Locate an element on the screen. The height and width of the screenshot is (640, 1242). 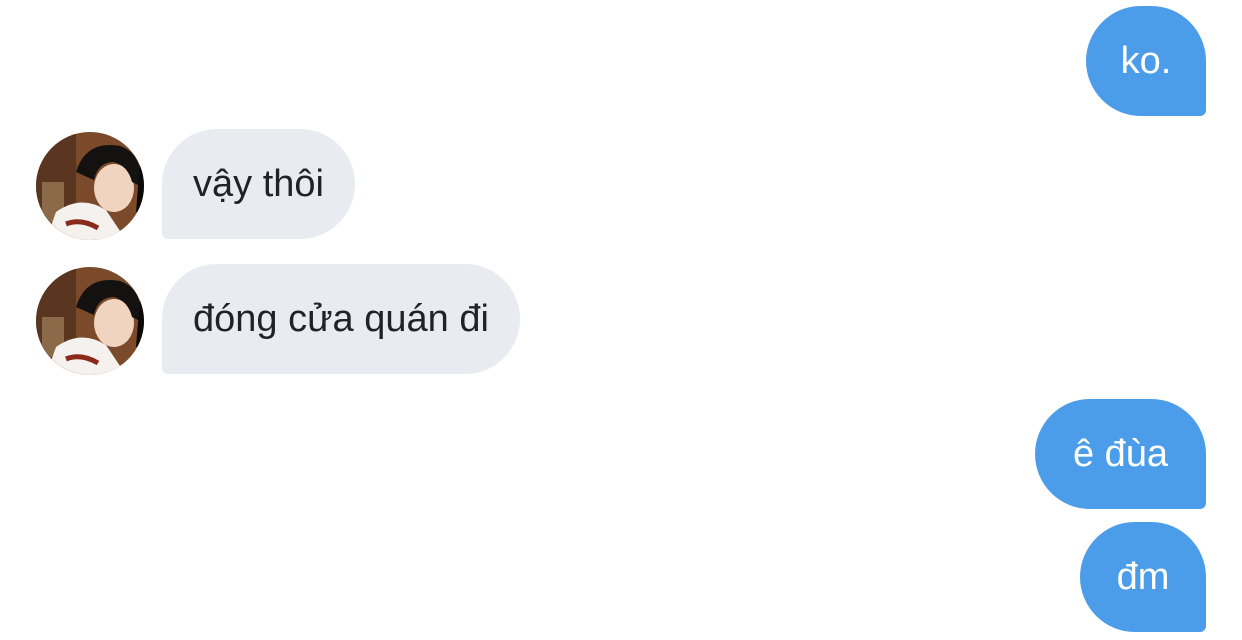
message-bubble-outgoing: ko. is located at coordinates (1146, 61).